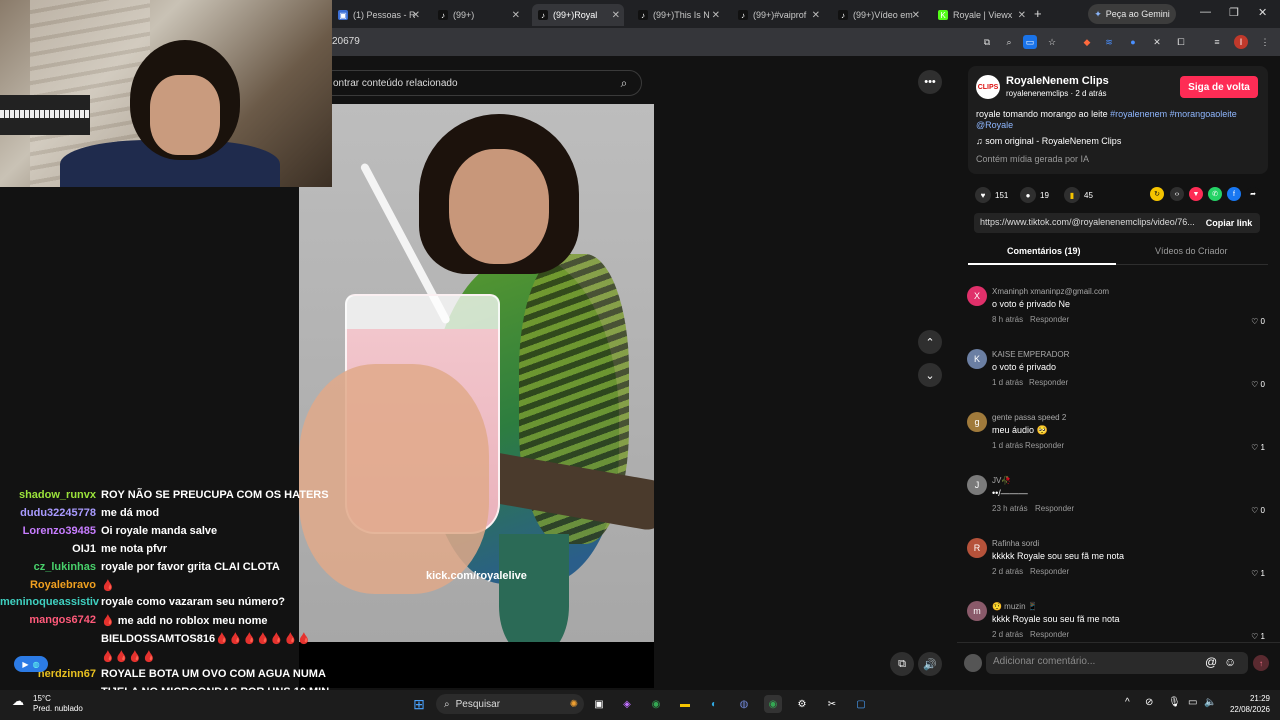  Describe the element at coordinates (1157, 42) in the screenshot. I see `extension-x-icon: ✕` at that location.